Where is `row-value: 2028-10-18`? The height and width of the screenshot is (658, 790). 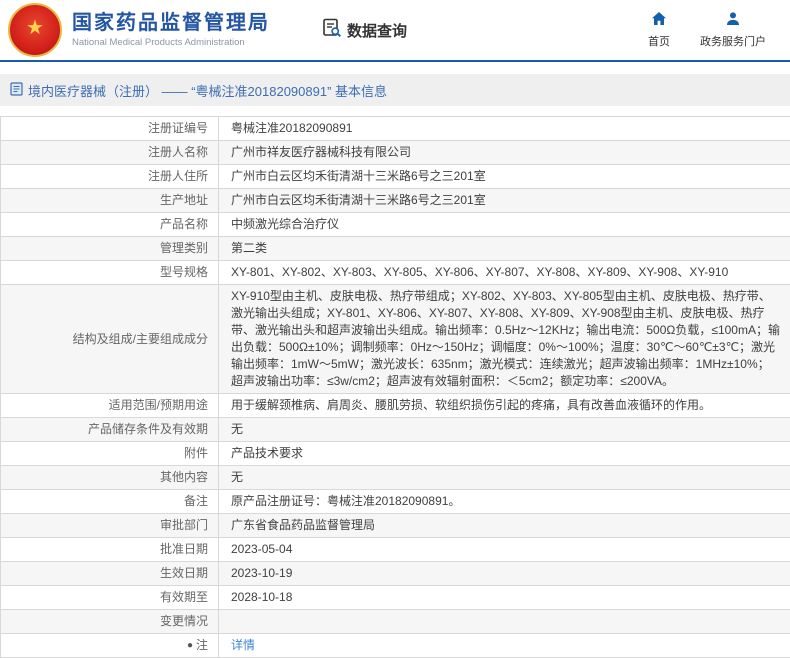
row-value: 2028-10-18 is located at coordinates (504, 597).